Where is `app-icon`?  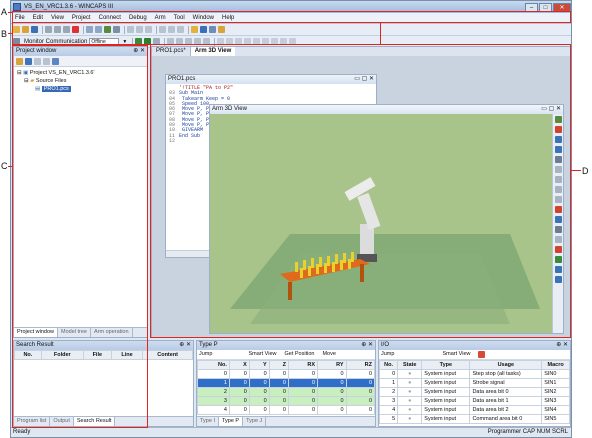 app-icon is located at coordinates (17, 7).